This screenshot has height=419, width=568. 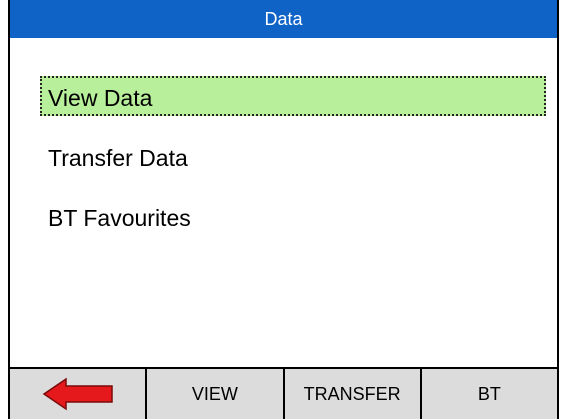 I want to click on left-arrow-icon, so click(x=78, y=394).